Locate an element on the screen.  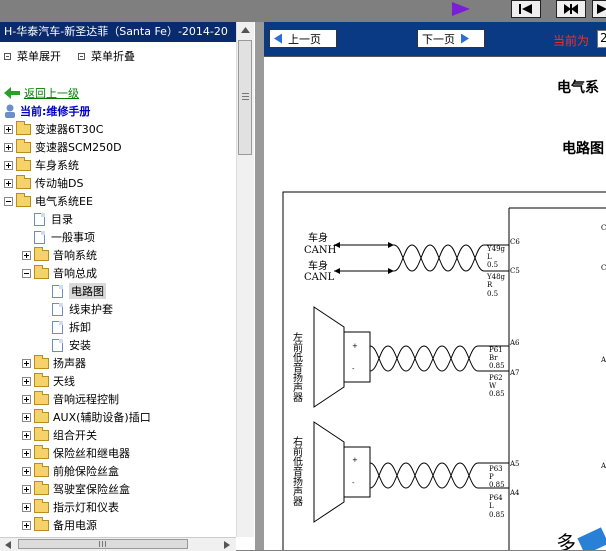
double-step-button is located at coordinates (571, 9).